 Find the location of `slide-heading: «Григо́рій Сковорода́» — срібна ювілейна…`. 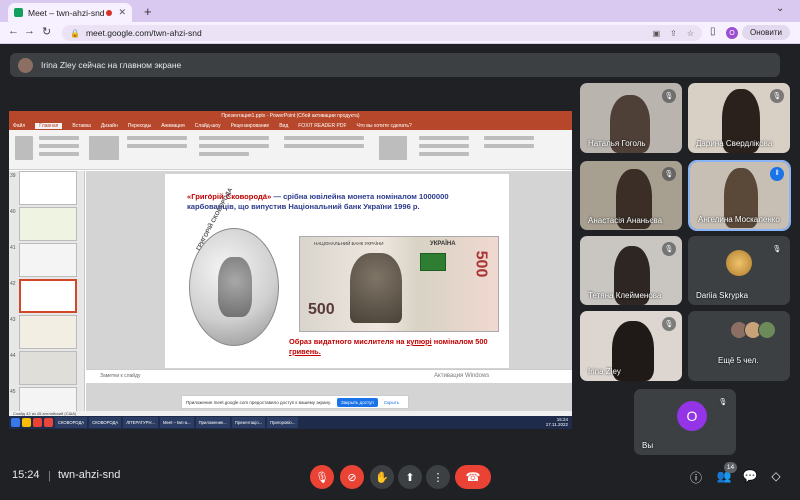

slide-heading: «Григо́рій Сковорода́» — срібна ювілейна… is located at coordinates (337, 202).